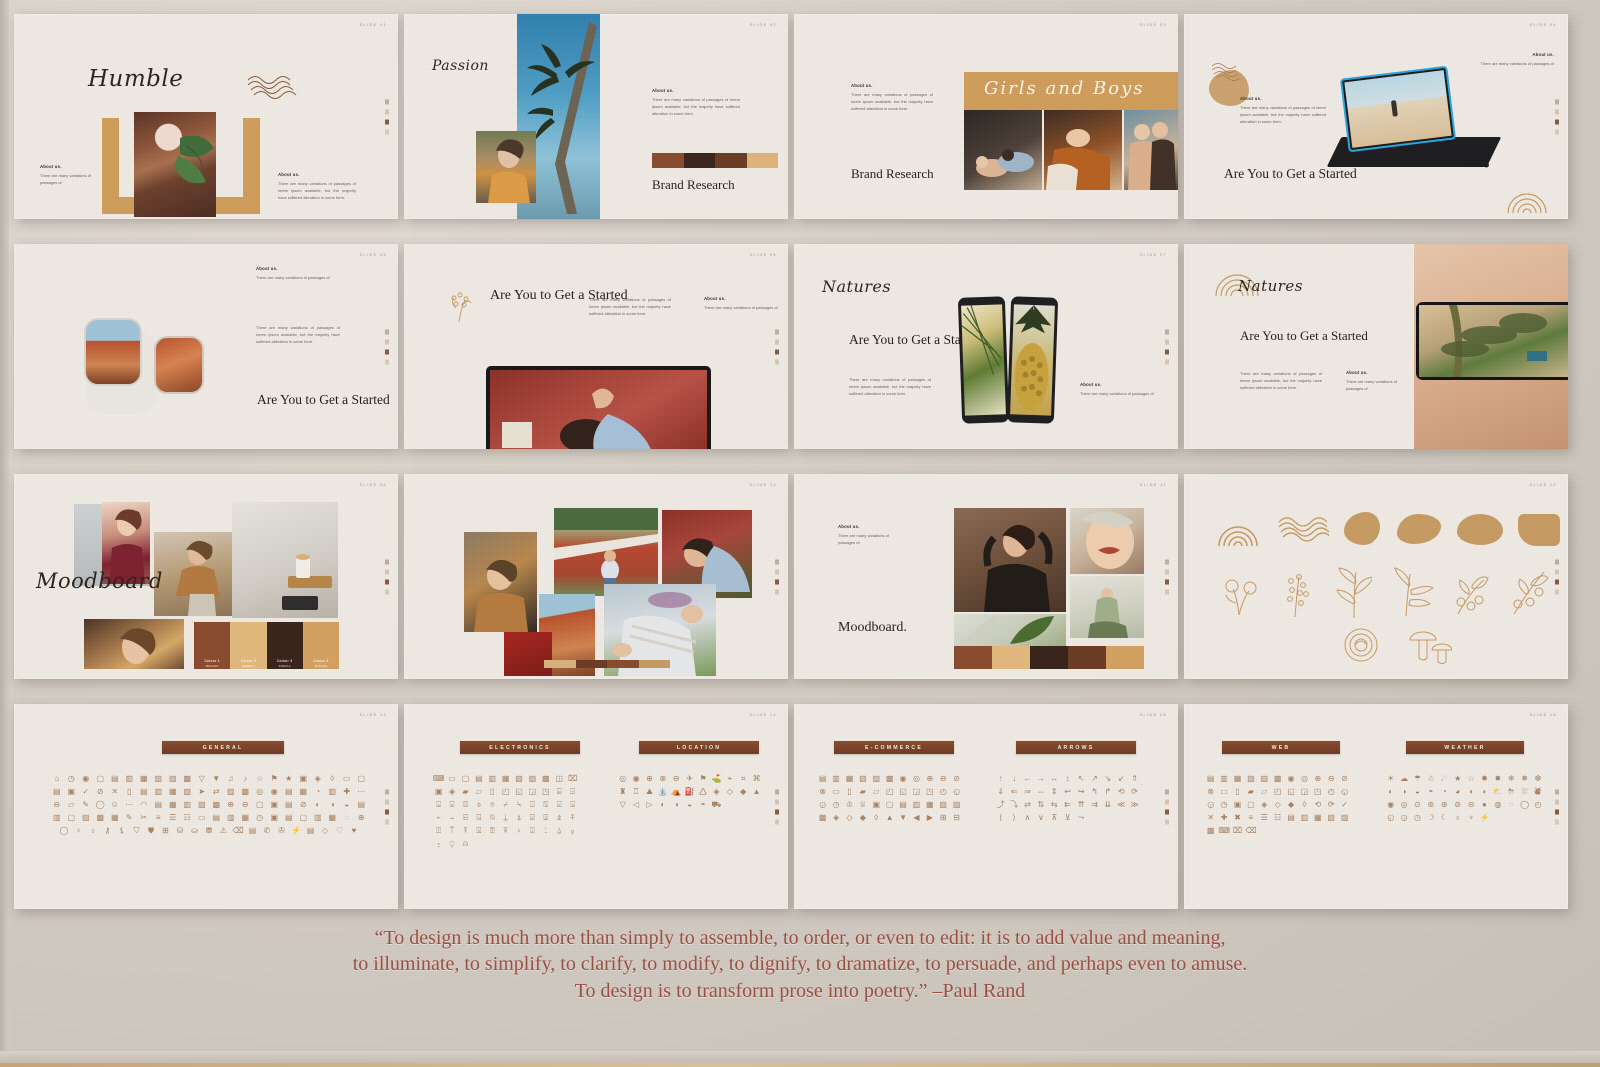 This screenshot has height=1067, width=1600. I want to click on icon-electronics-11: ▣, so click(438, 791).